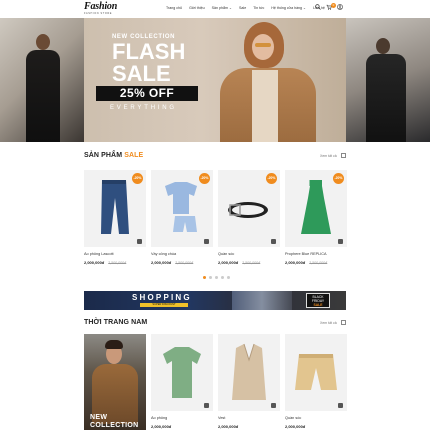  What do you see at coordinates (149, 51) in the screenshot?
I see `hero-title-line1: FLASH` at bounding box center [149, 51].